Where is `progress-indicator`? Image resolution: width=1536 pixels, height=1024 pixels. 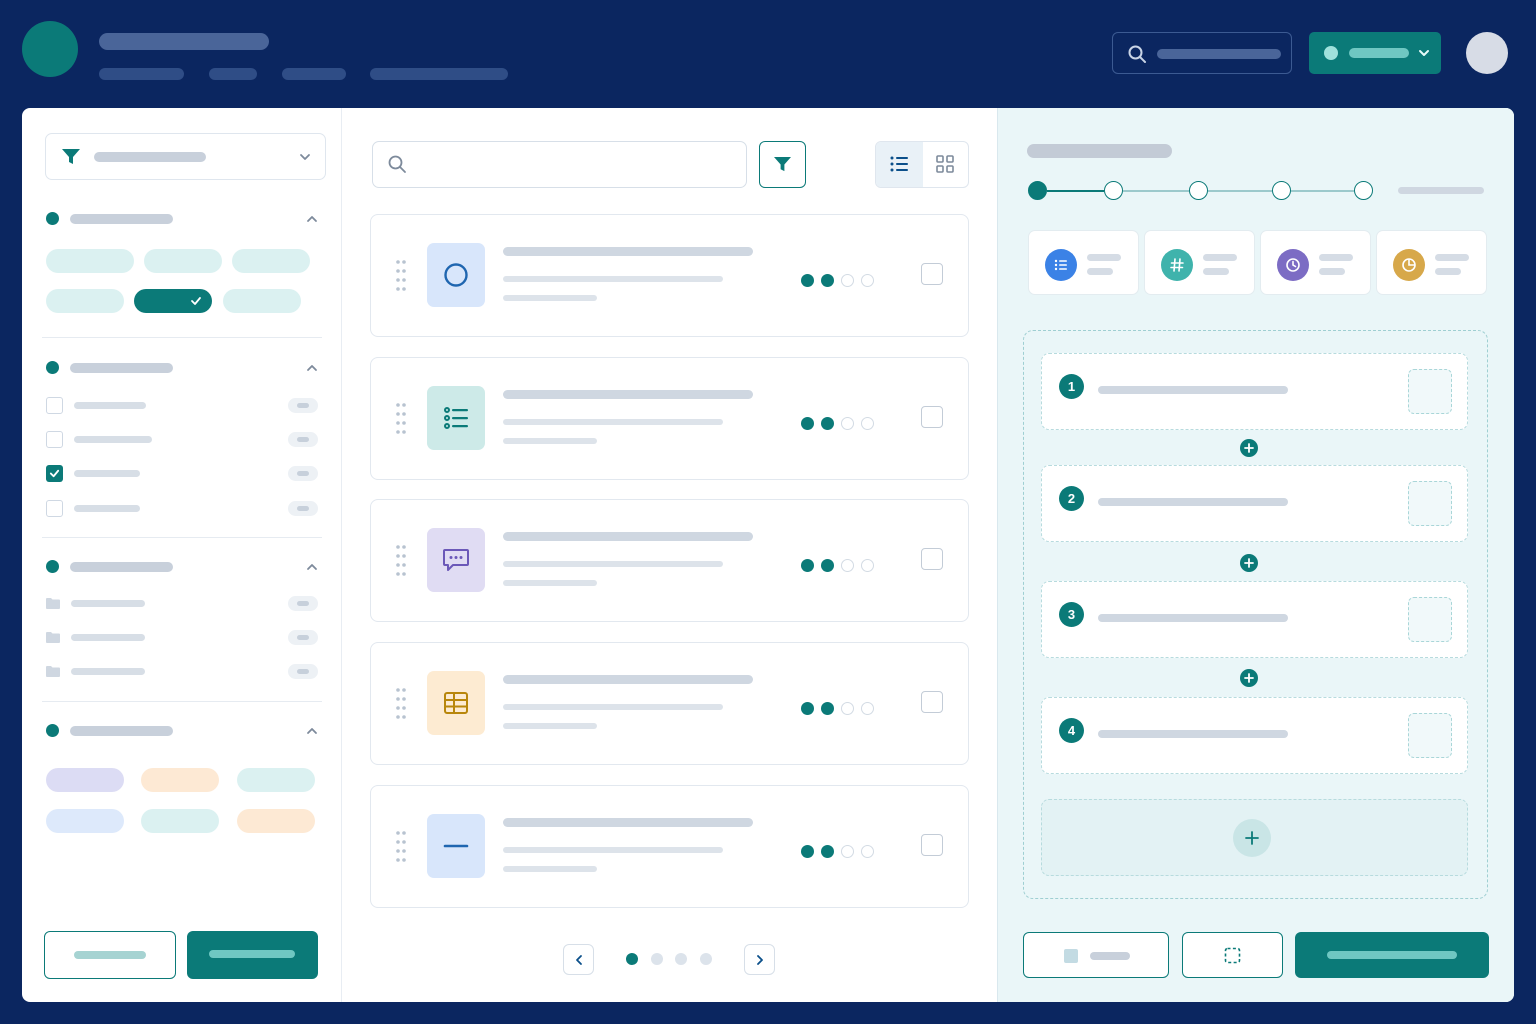 progress-indicator is located at coordinates (837, 280).